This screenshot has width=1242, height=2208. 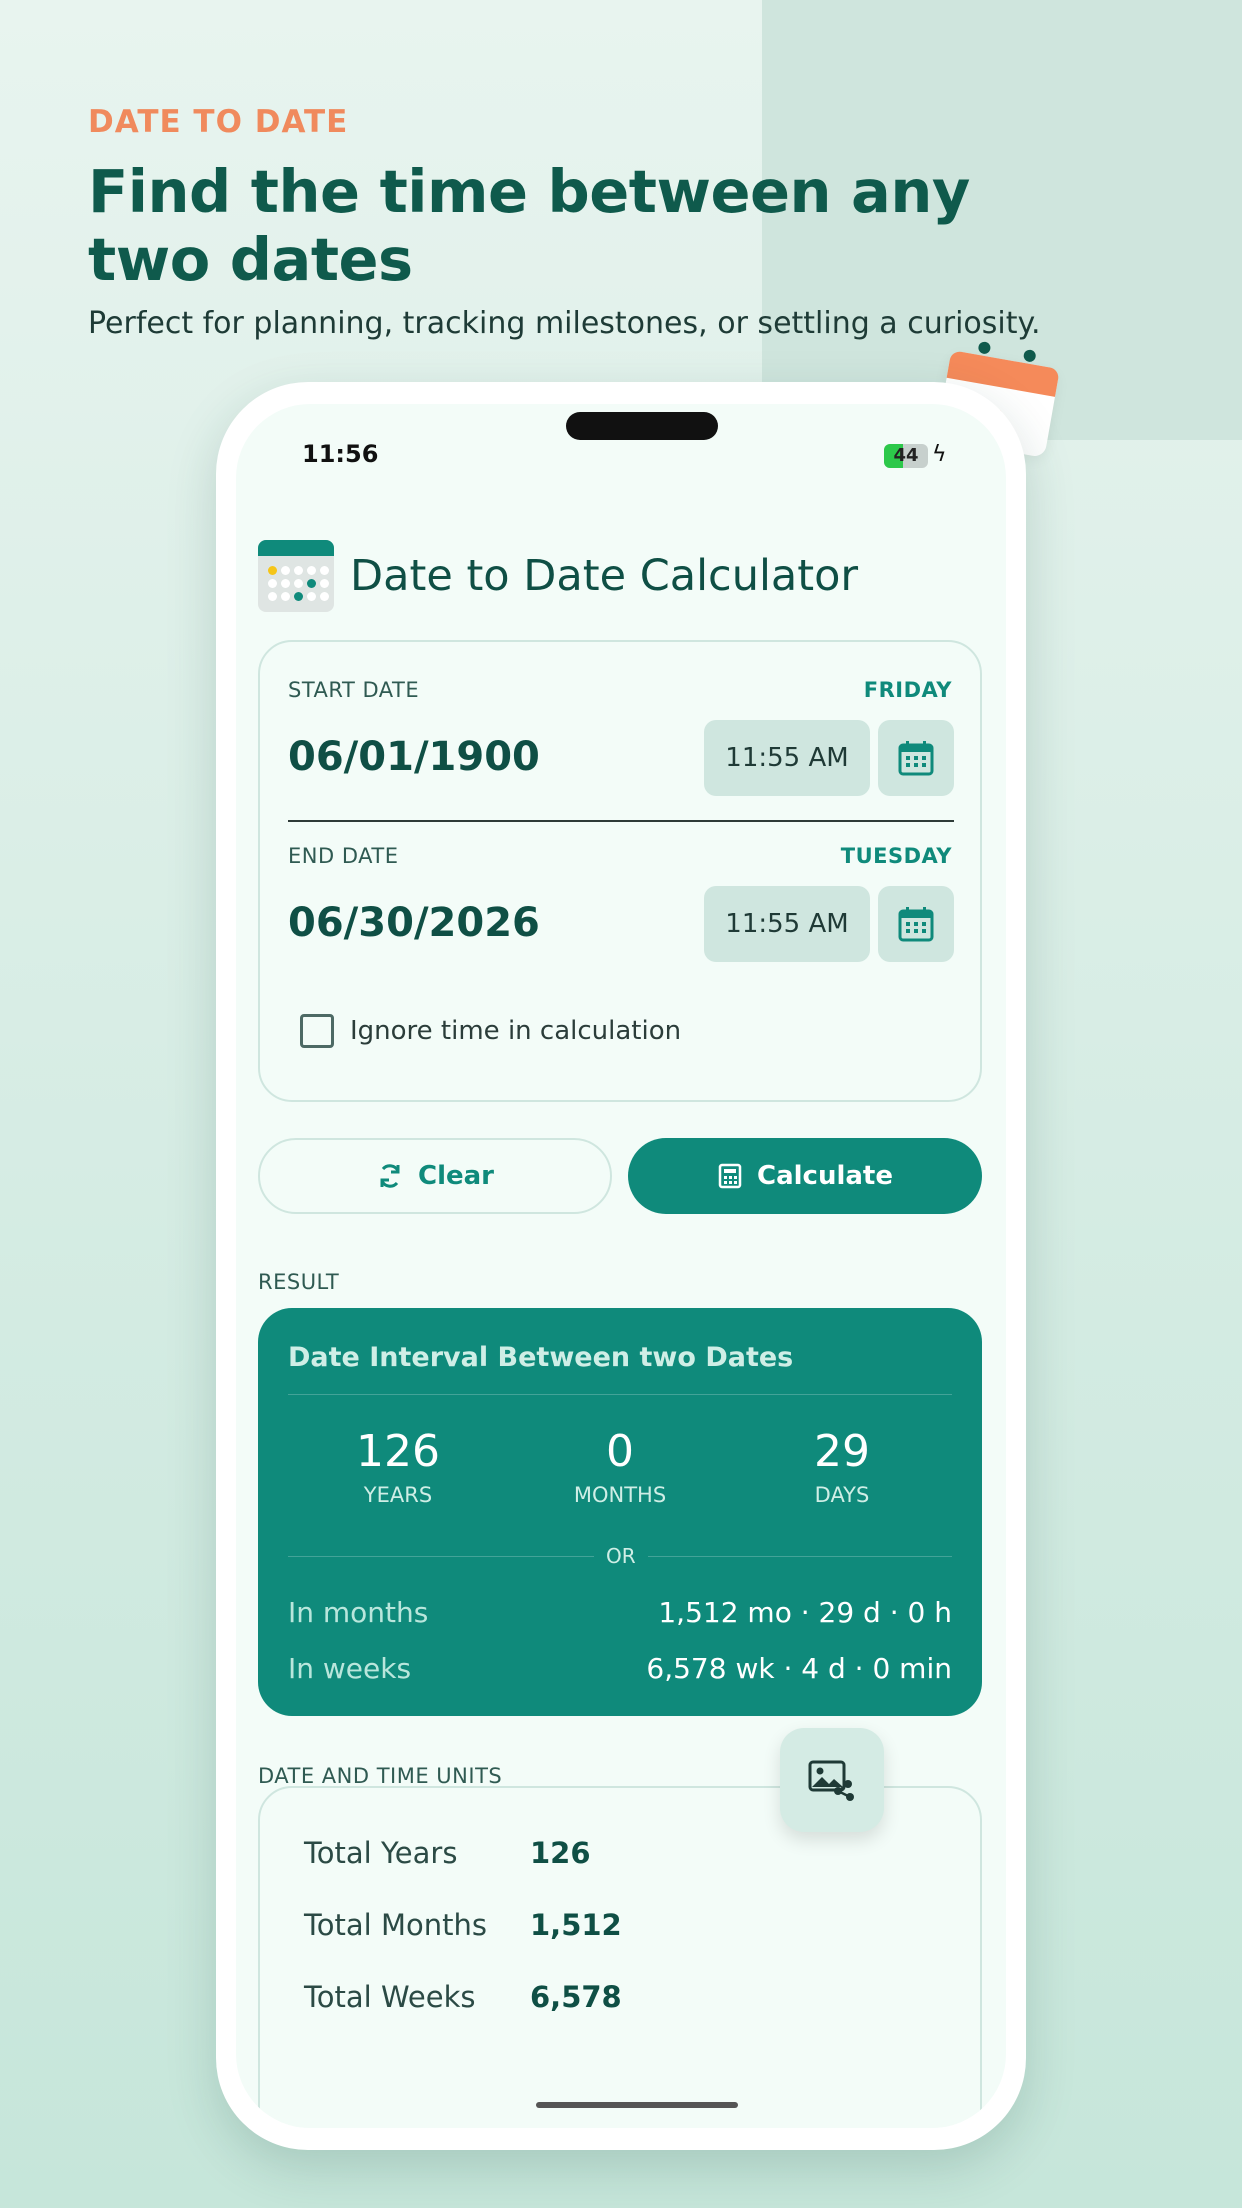 I want to click on date-divider, so click(x=621, y=821).